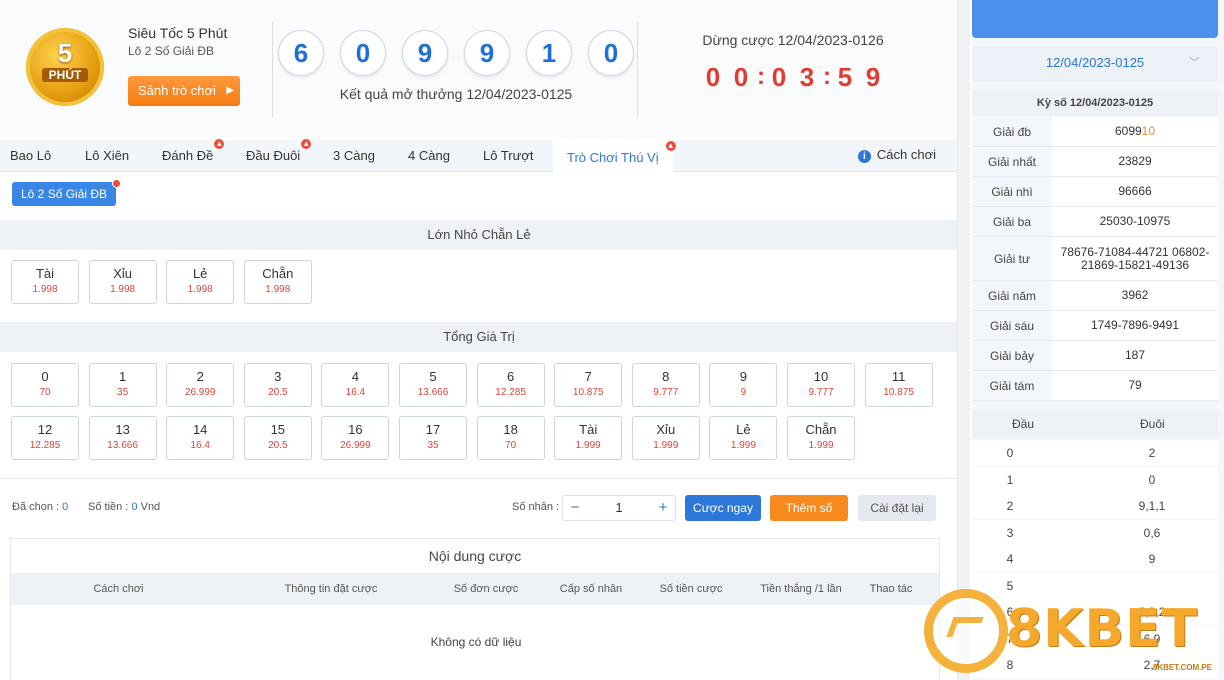 The width and height of the screenshot is (1224, 680). I want to click on bet-option: 2 26.999, so click(200, 385).